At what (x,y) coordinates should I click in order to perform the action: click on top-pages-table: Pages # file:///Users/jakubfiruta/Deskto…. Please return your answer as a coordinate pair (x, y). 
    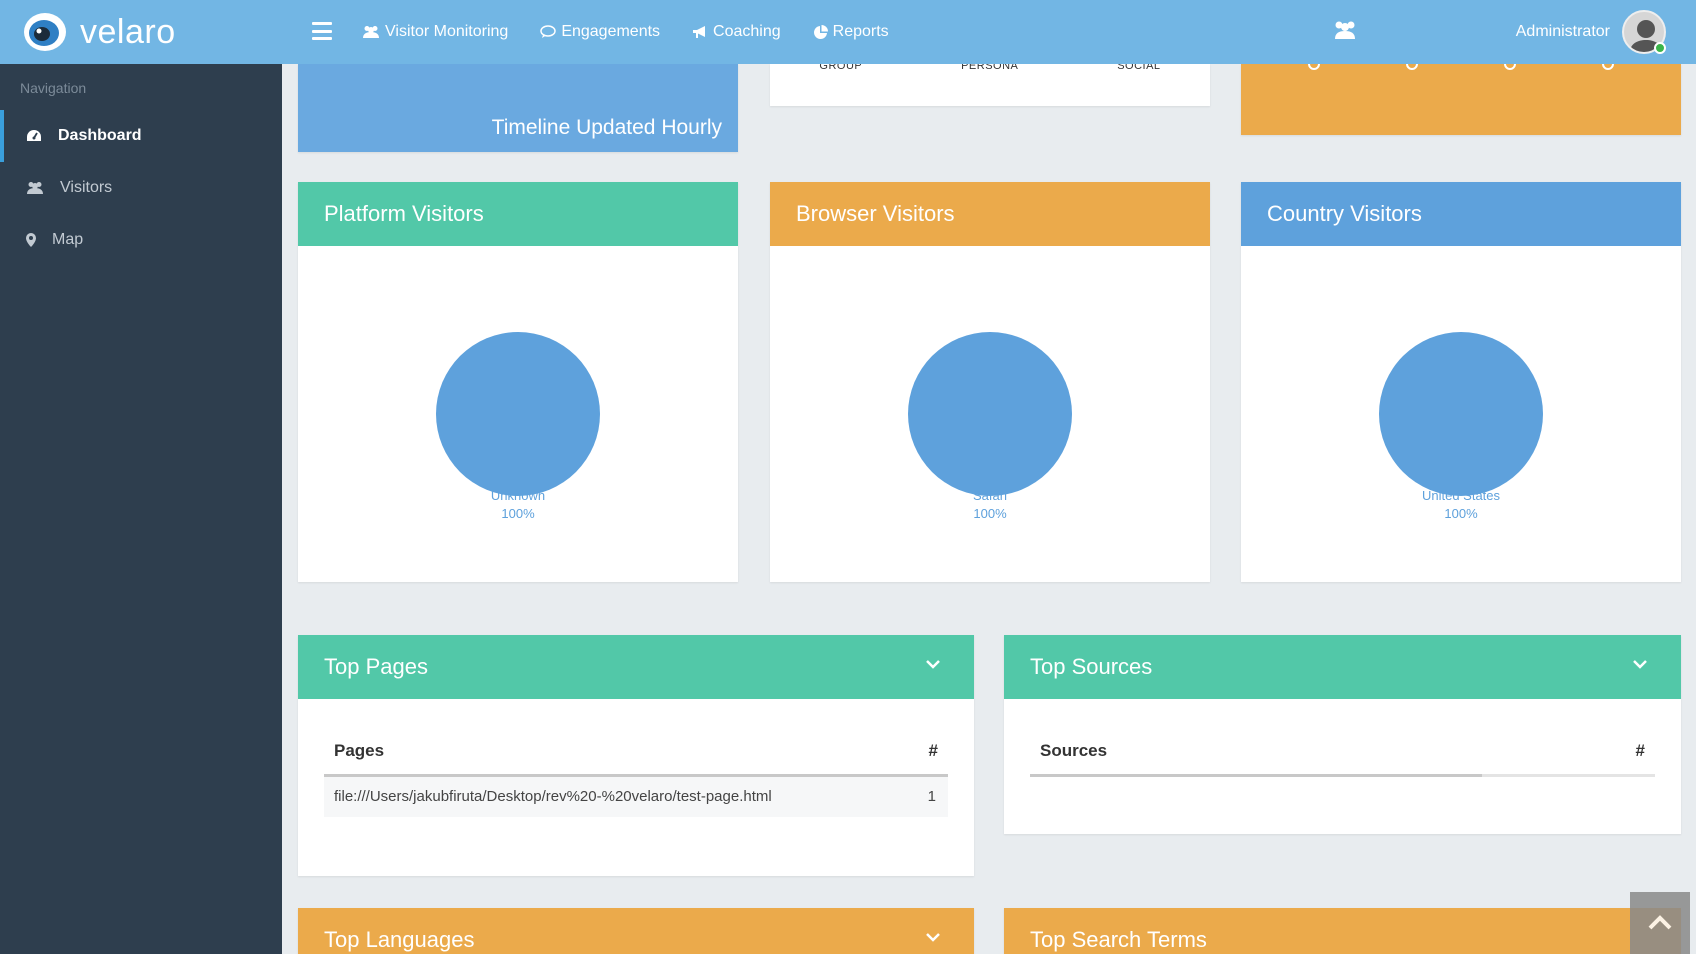
    Looking at the image, I should click on (636, 773).